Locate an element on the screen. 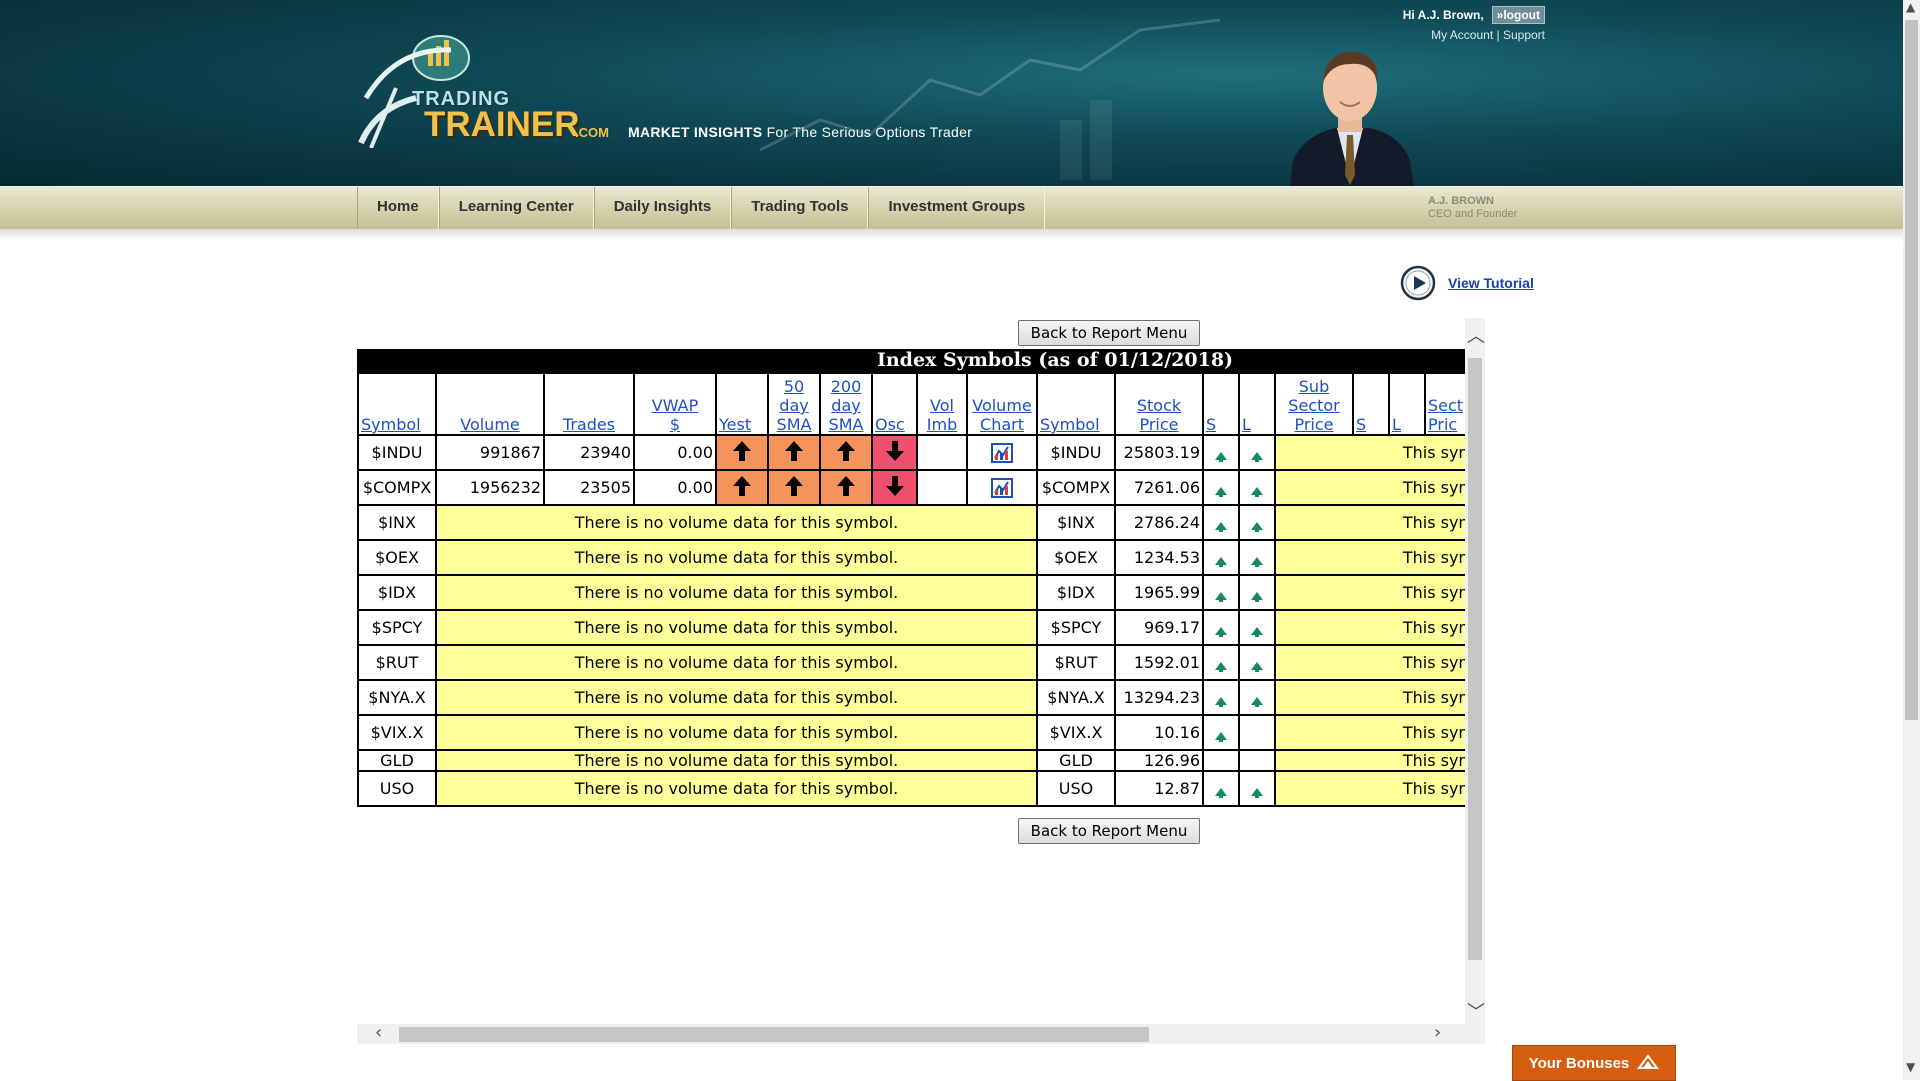 The height and width of the screenshot is (1081, 1920). col-l-label: L is located at coordinates (1246, 424).